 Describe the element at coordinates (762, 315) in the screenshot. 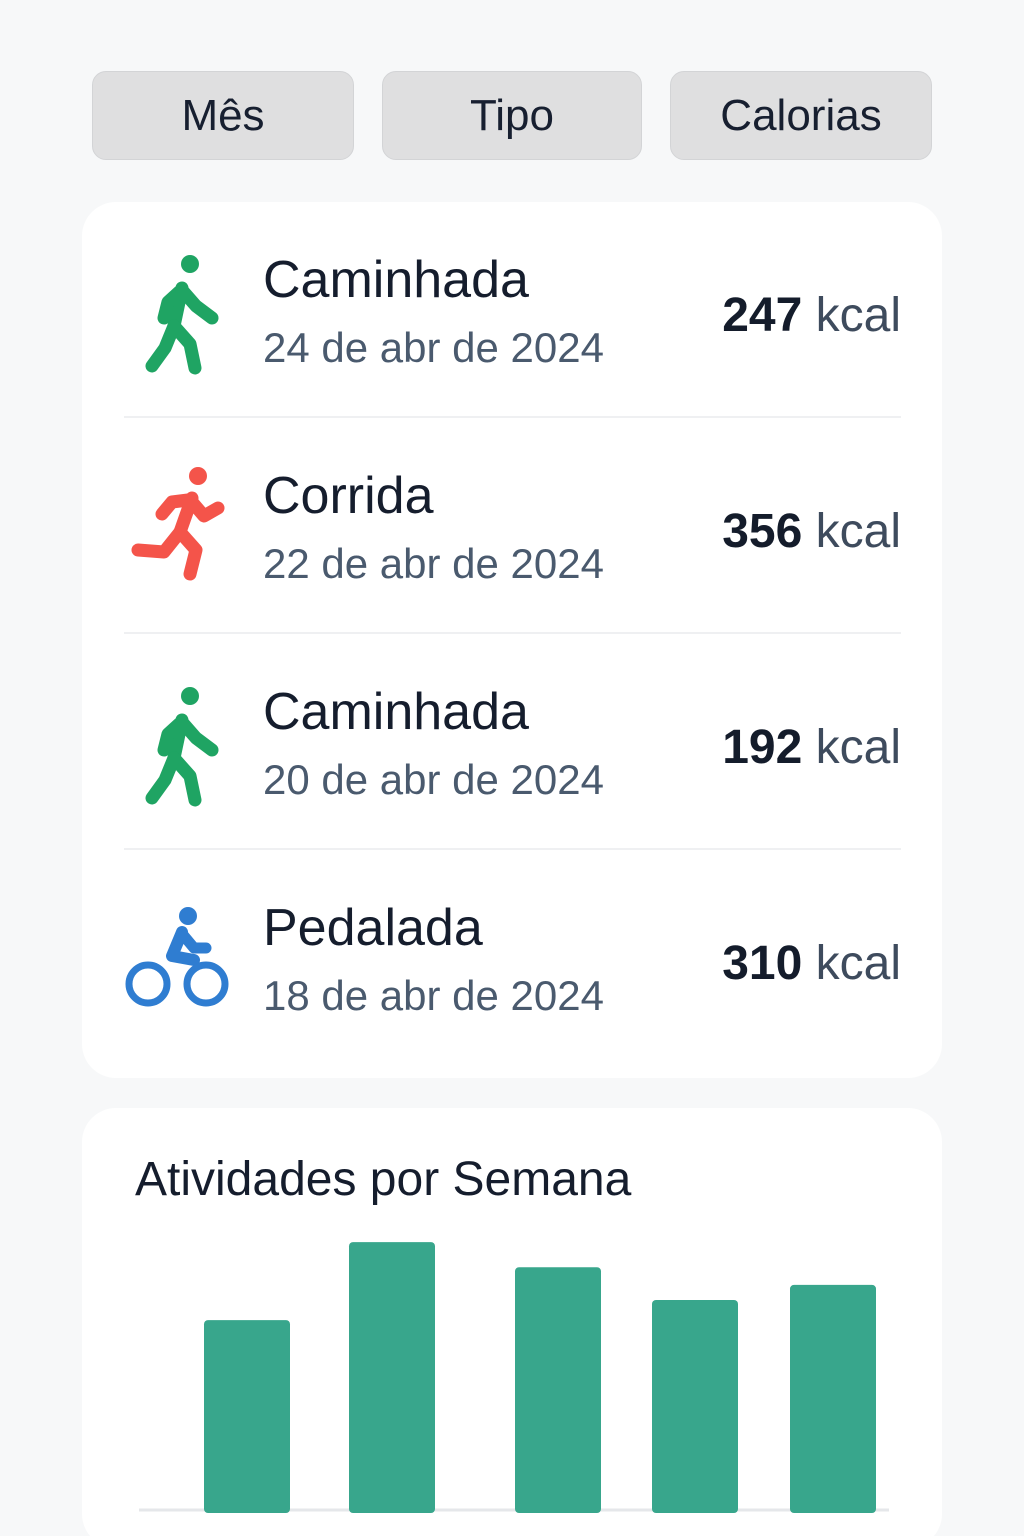

I see `calories-value: 247` at that location.